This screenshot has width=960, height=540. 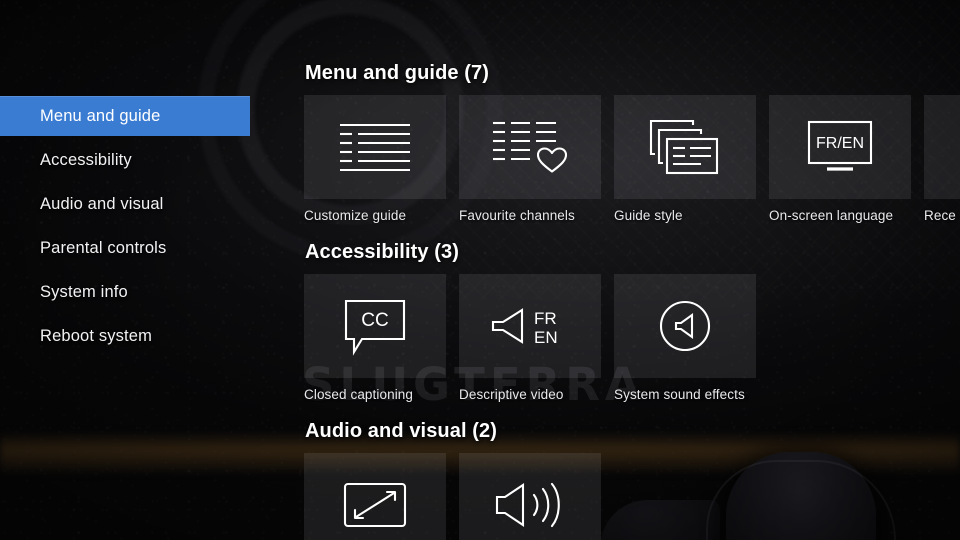 I want to click on tile-favourite-channels: Favourite channels, so click(x=530, y=159).